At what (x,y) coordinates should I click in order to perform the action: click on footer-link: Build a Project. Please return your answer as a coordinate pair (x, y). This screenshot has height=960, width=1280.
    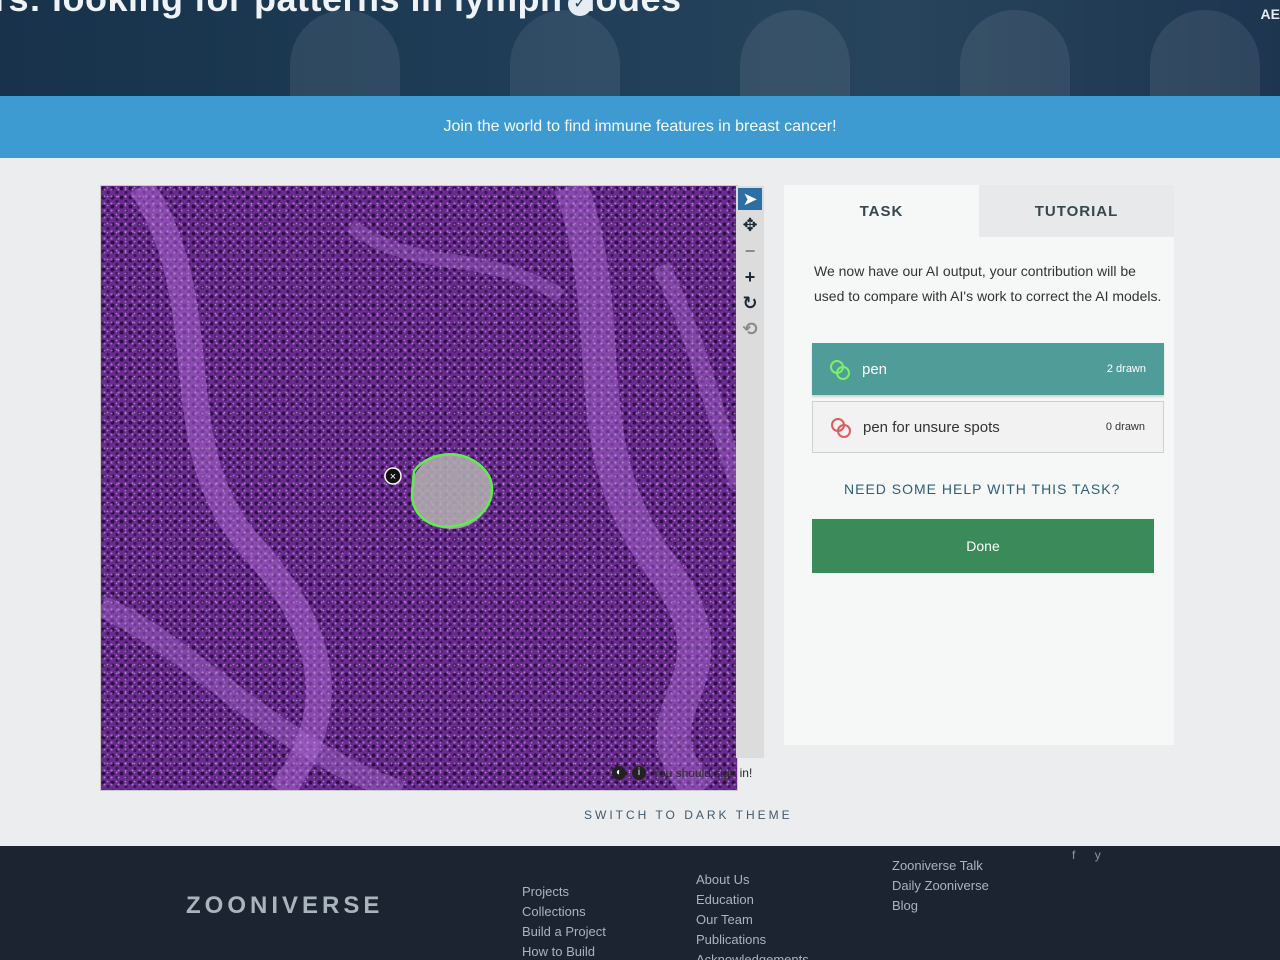
    Looking at the image, I should click on (564, 932).